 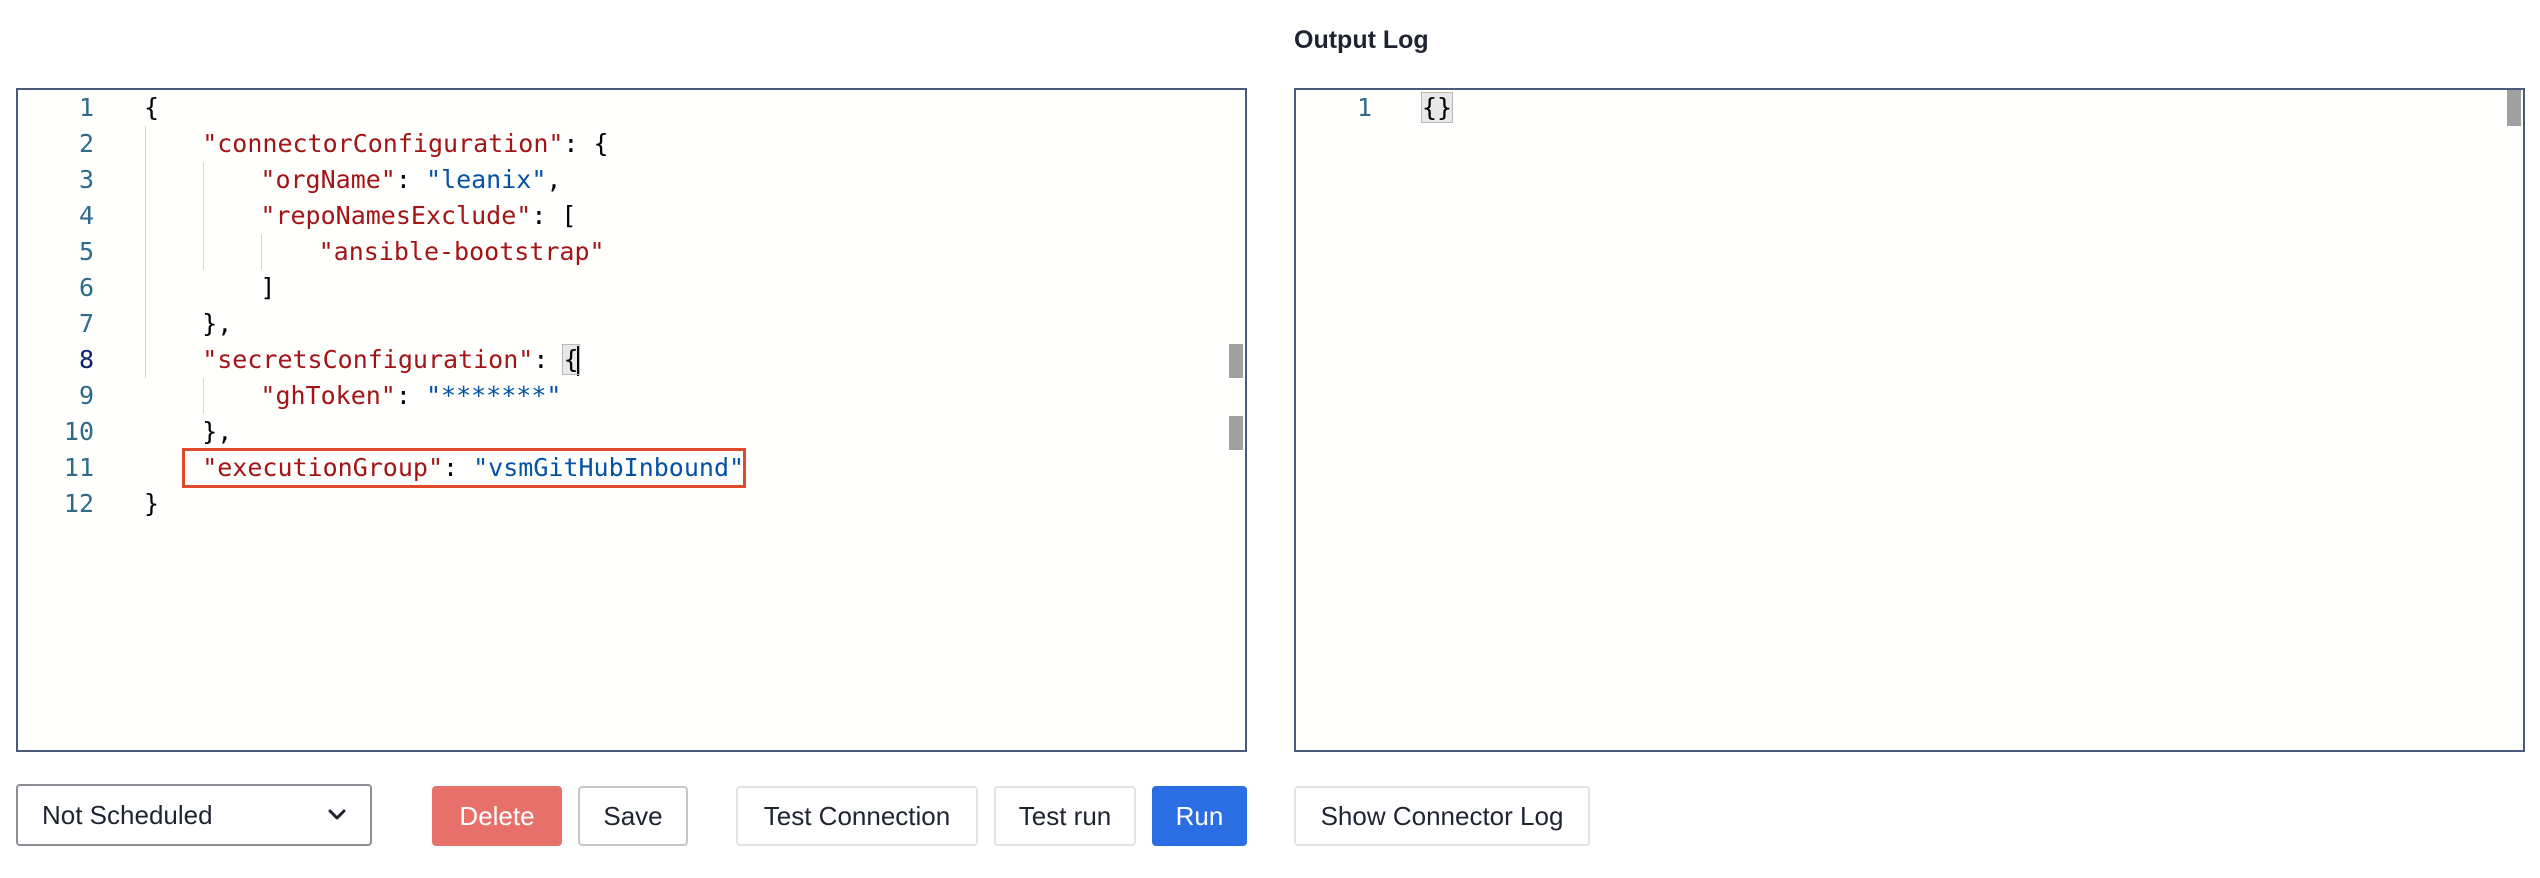 I want to click on schedule-select-value: Not Scheduled, so click(x=127, y=814).